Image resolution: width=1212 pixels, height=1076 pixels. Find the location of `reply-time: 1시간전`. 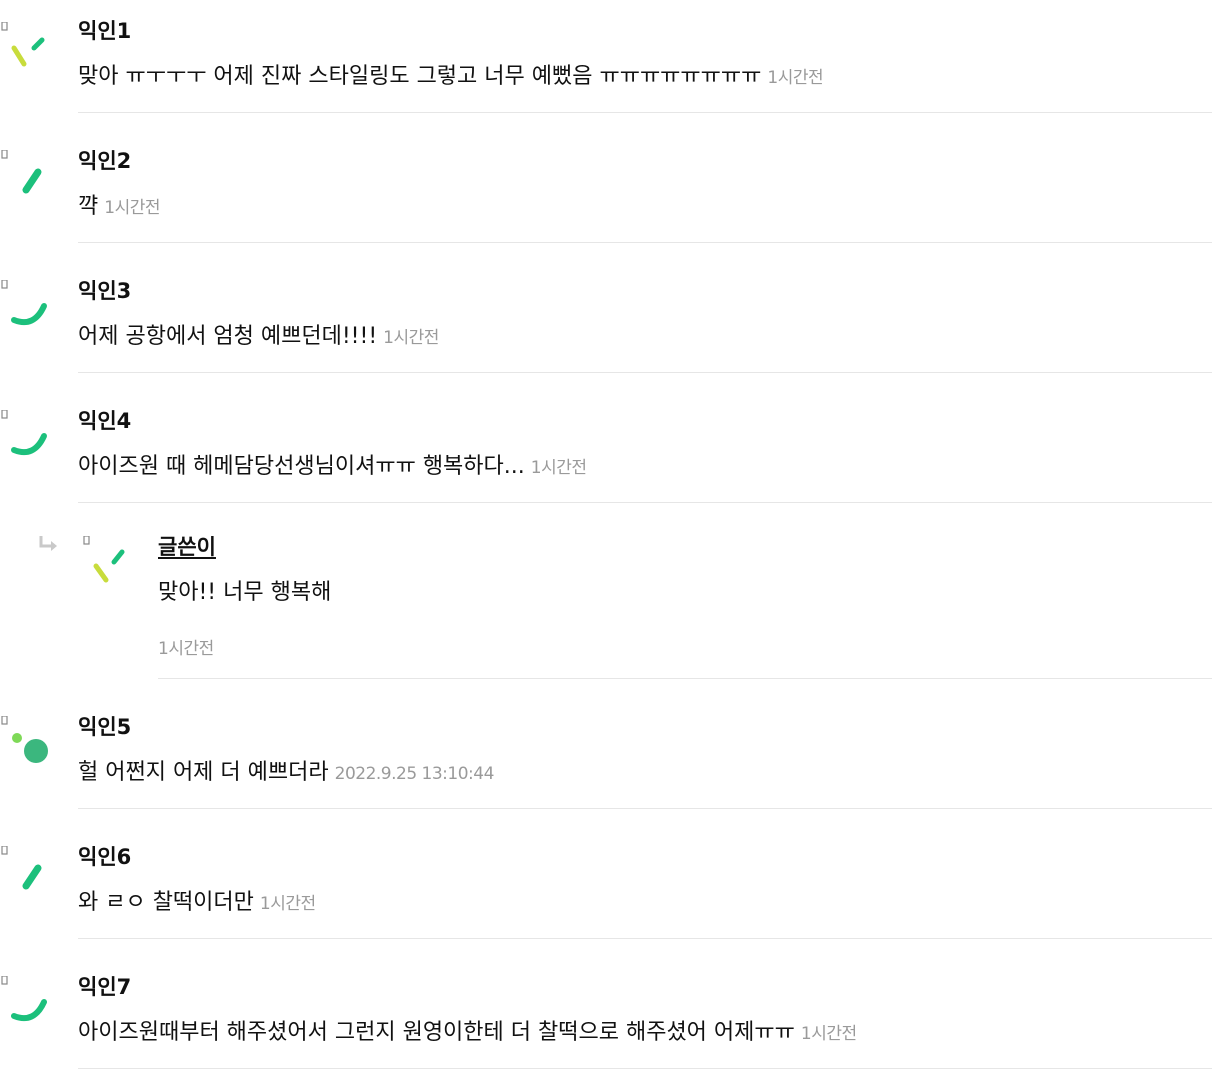

reply-time: 1시간전 is located at coordinates (186, 649).